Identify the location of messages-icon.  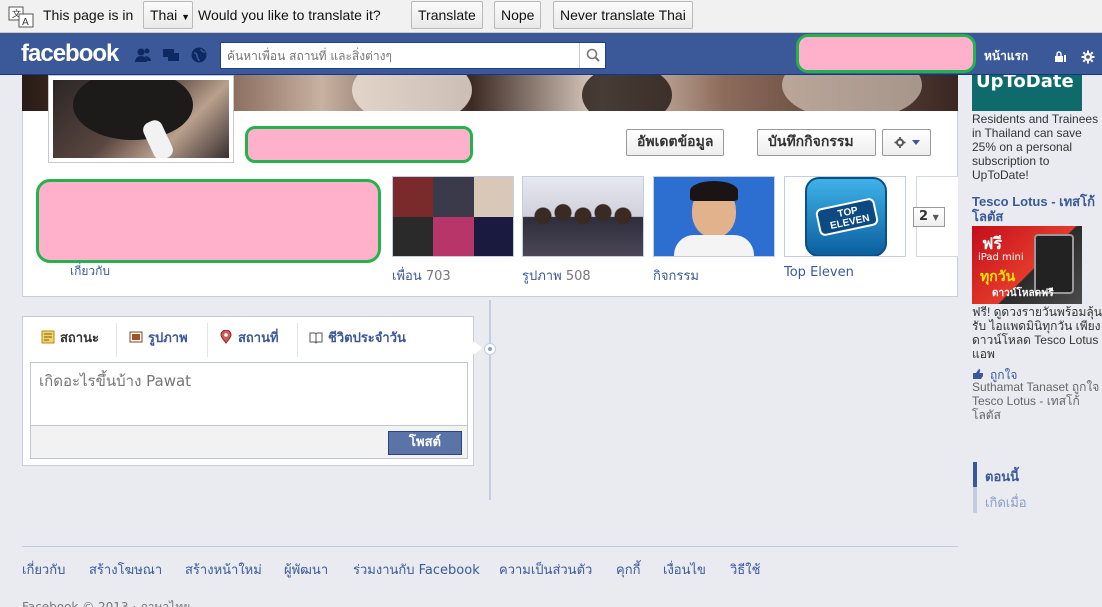
(171, 55).